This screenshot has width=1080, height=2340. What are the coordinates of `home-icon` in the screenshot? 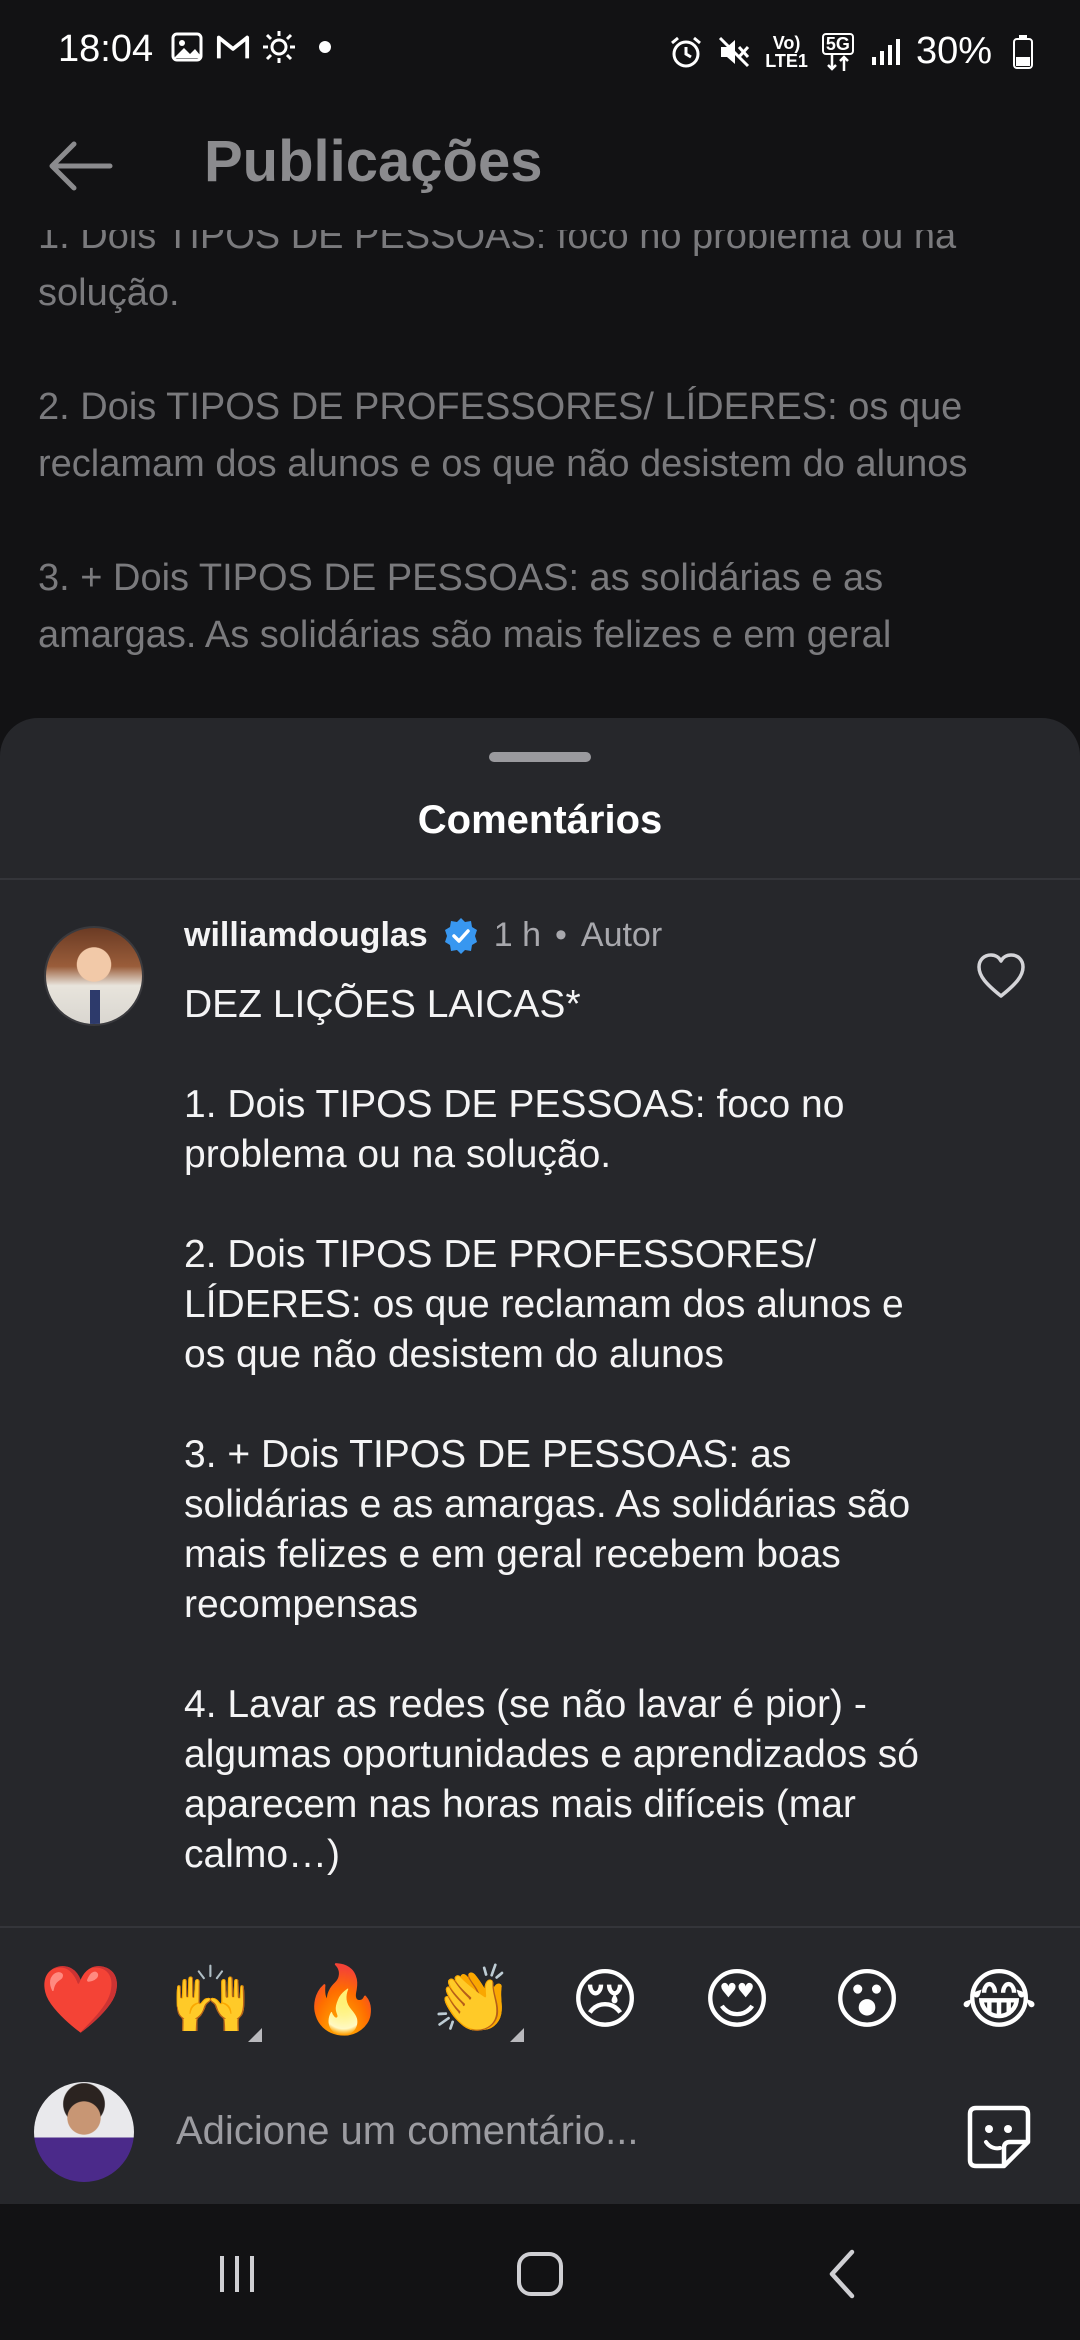 It's located at (540, 2274).